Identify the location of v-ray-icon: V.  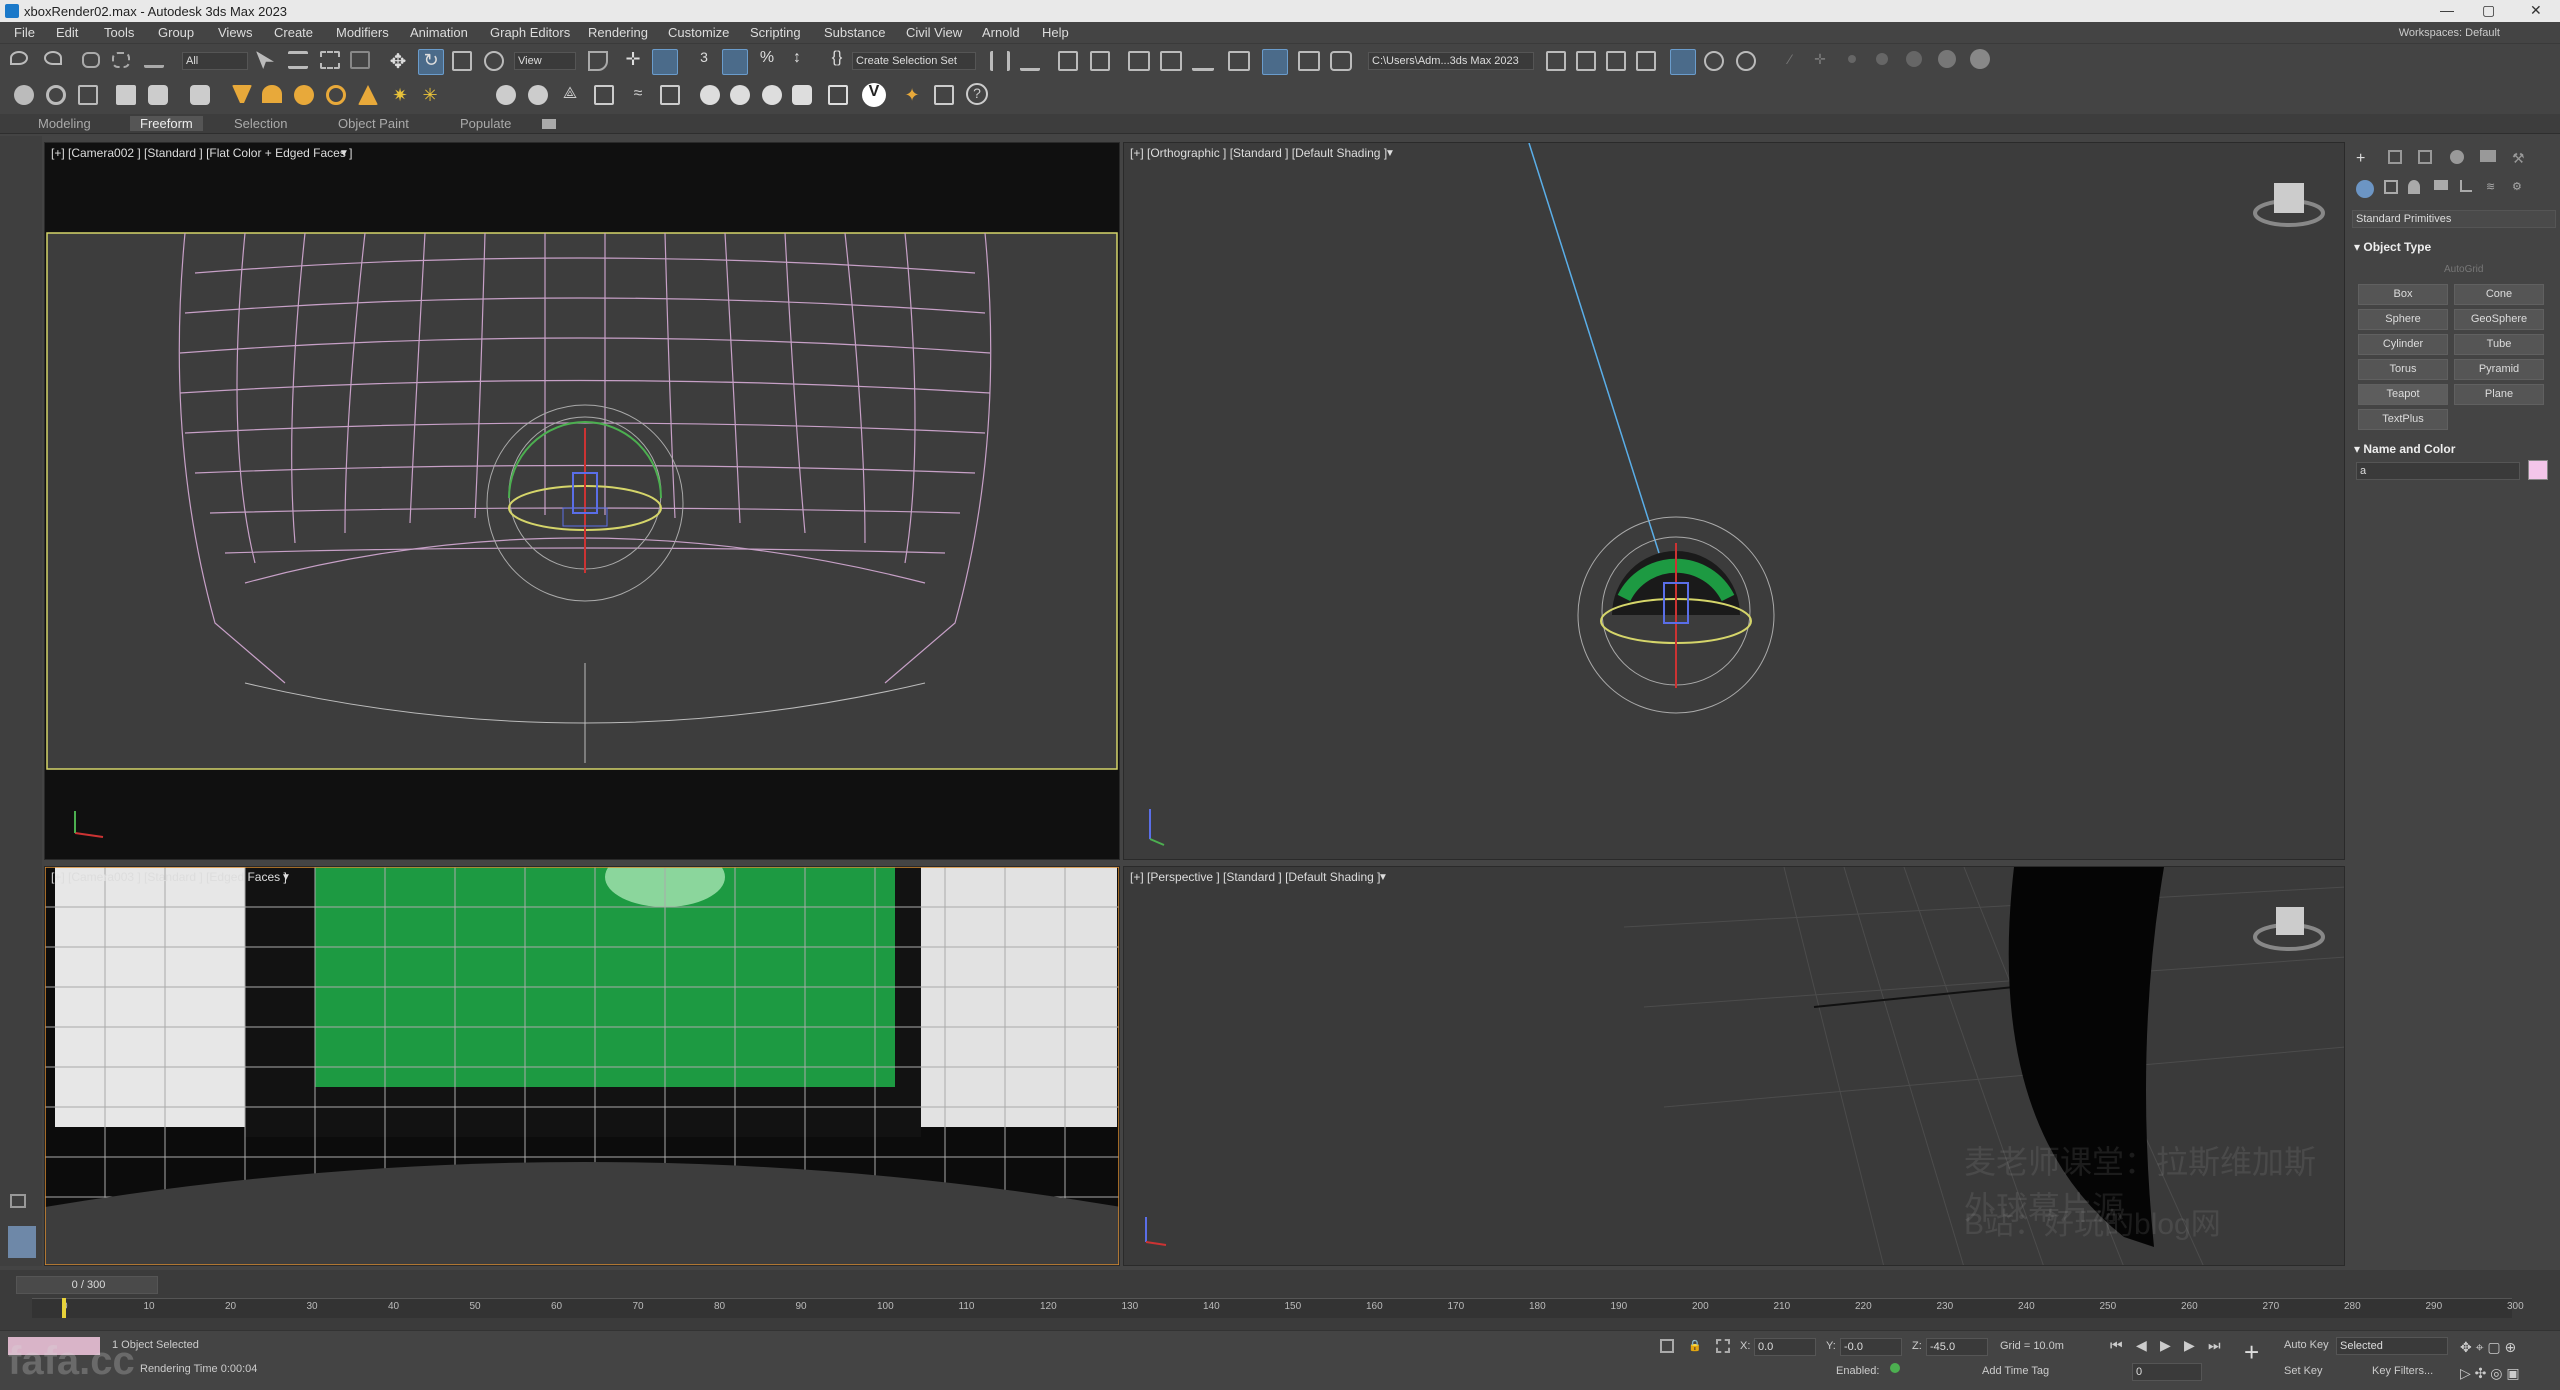
(874, 95).